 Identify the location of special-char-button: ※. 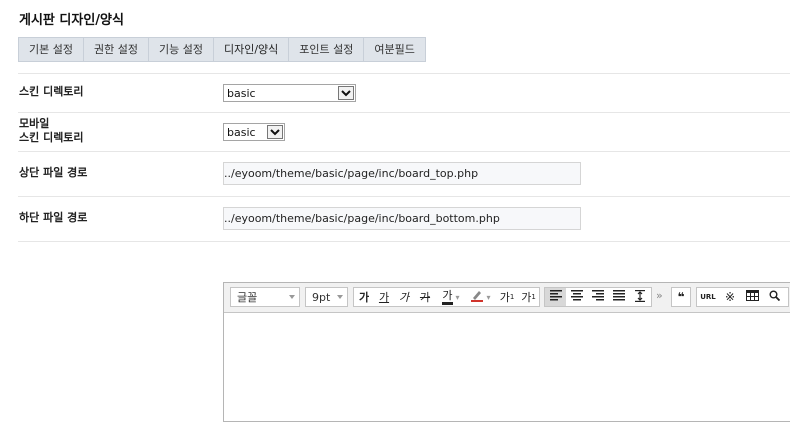
(730, 297).